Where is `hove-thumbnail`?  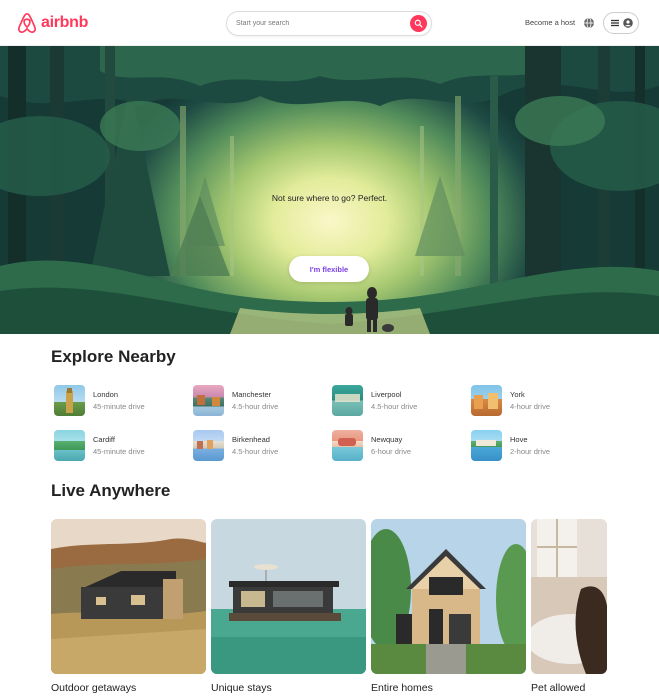
hove-thumbnail is located at coordinates (486, 445).